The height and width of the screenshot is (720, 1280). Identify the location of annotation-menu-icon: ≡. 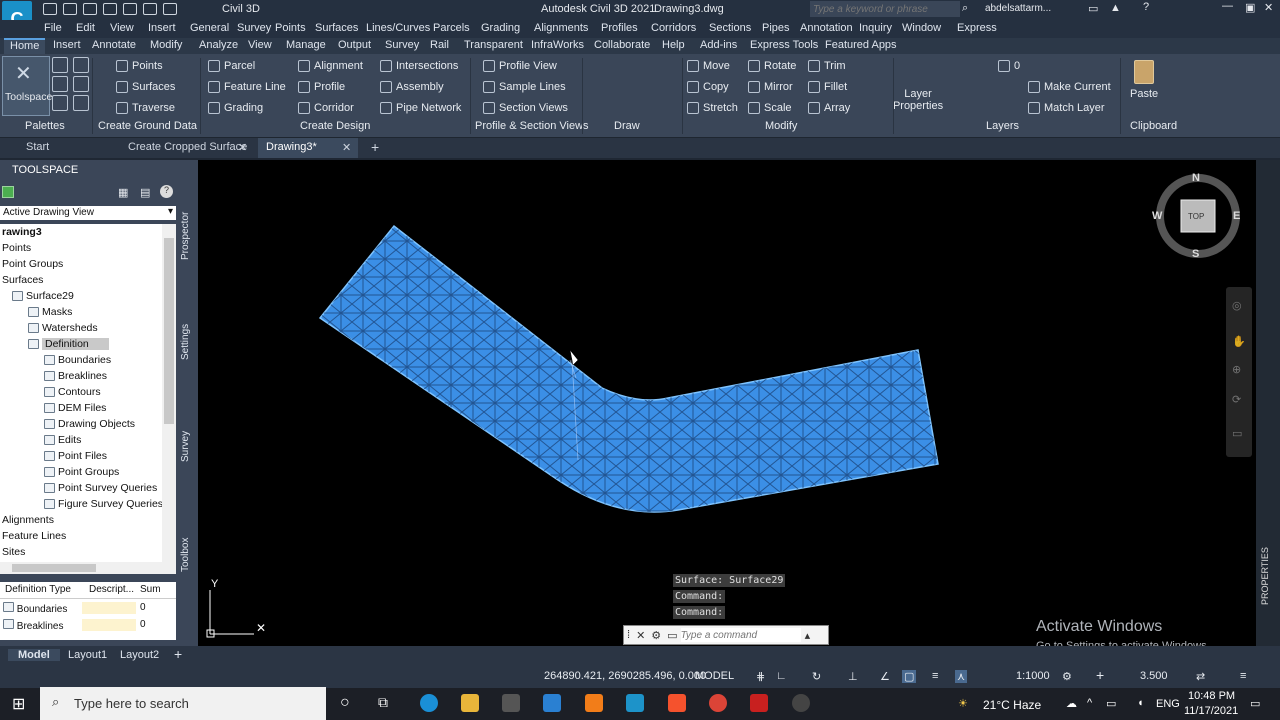
(935, 676).